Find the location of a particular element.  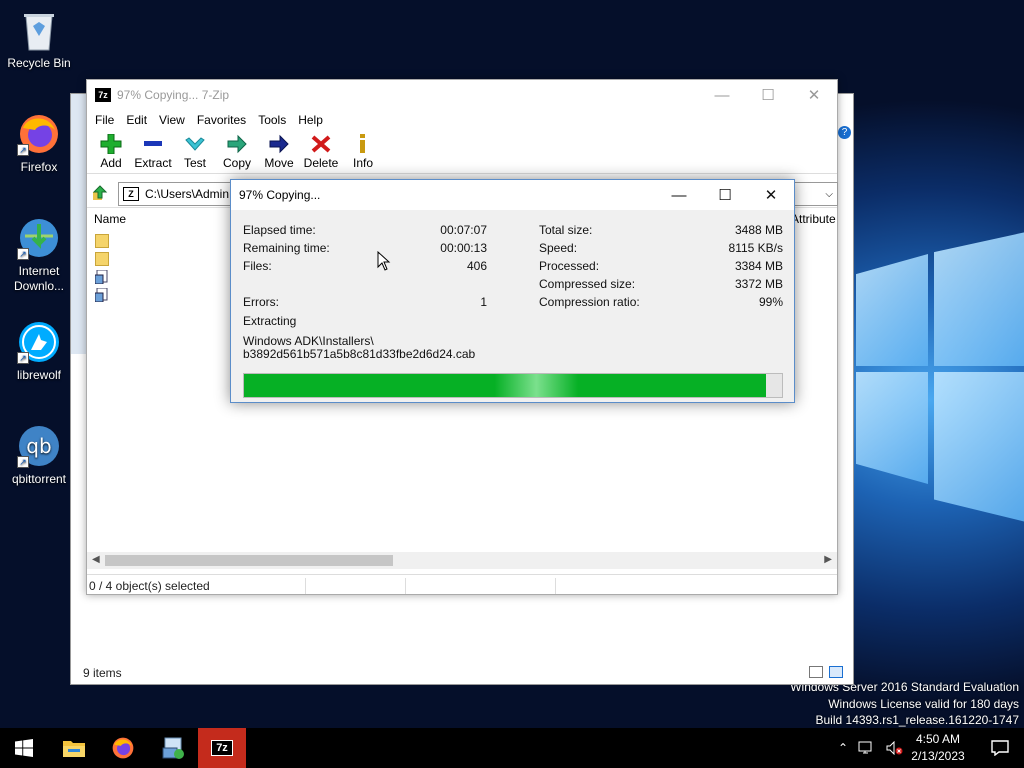

extract-button: Extract is located at coordinates (153, 151).